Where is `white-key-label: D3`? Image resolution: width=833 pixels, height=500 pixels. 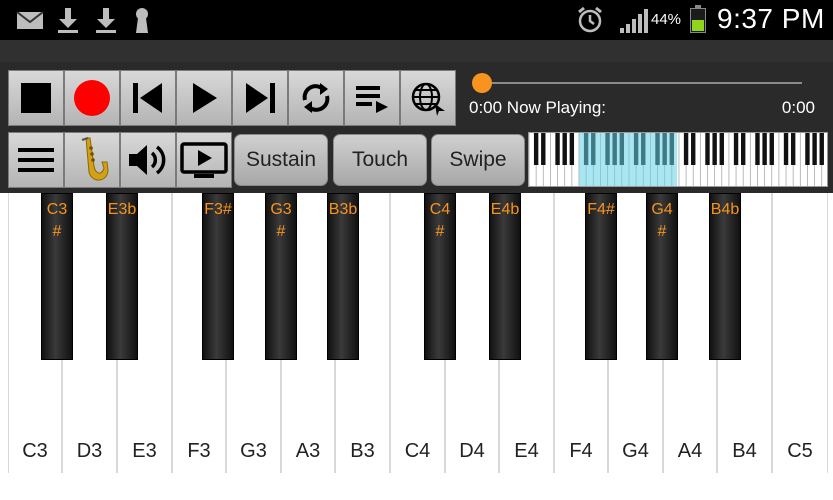
white-key-label: D3 is located at coordinates (89, 451).